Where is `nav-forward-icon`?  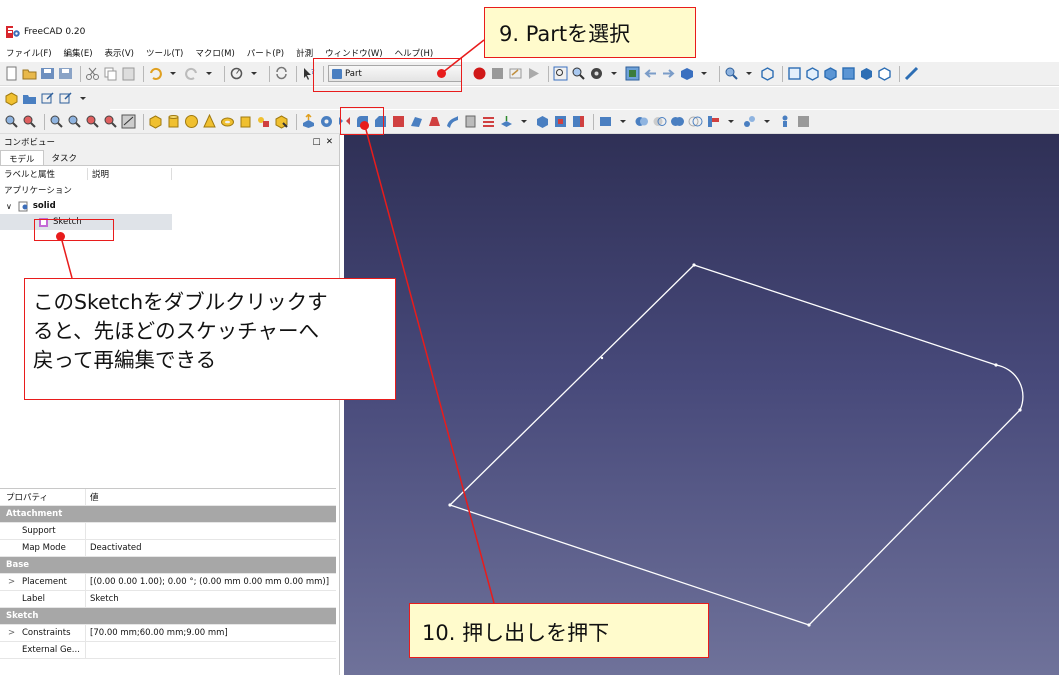
nav-forward-icon is located at coordinates (668, 73).